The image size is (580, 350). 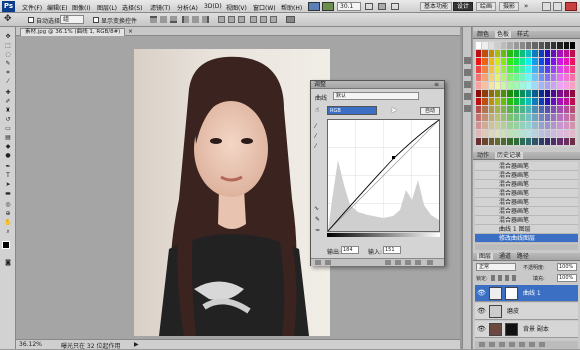 I want to click on 3d-rotate-tool-icon: ◎, so click(x=8, y=204).